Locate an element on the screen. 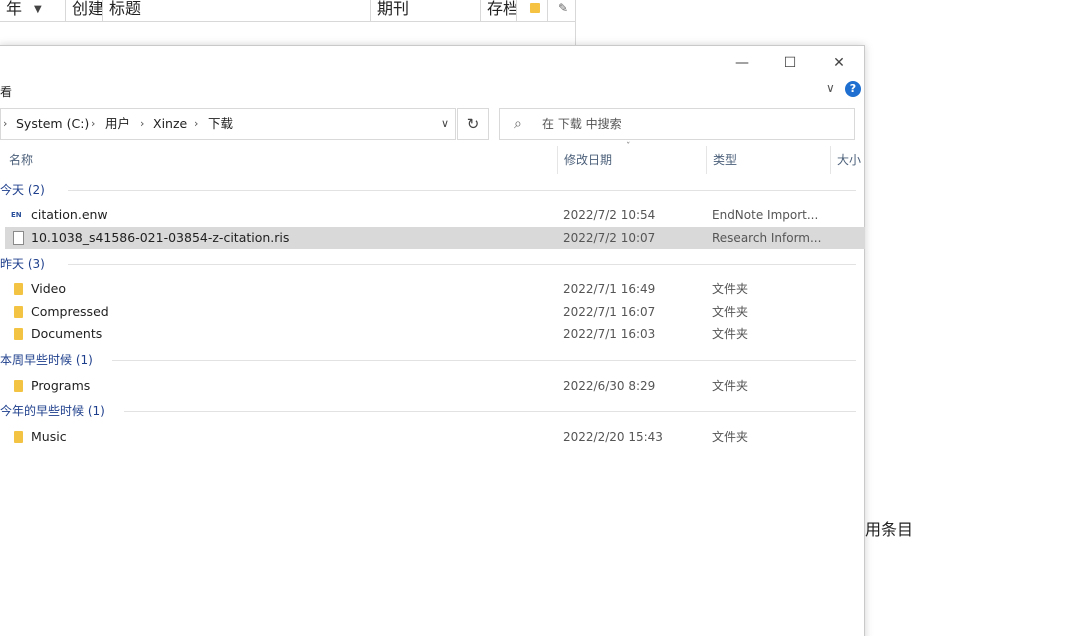 The image size is (1079, 636). file-date: 2022/2/20 15:43 is located at coordinates (613, 437).